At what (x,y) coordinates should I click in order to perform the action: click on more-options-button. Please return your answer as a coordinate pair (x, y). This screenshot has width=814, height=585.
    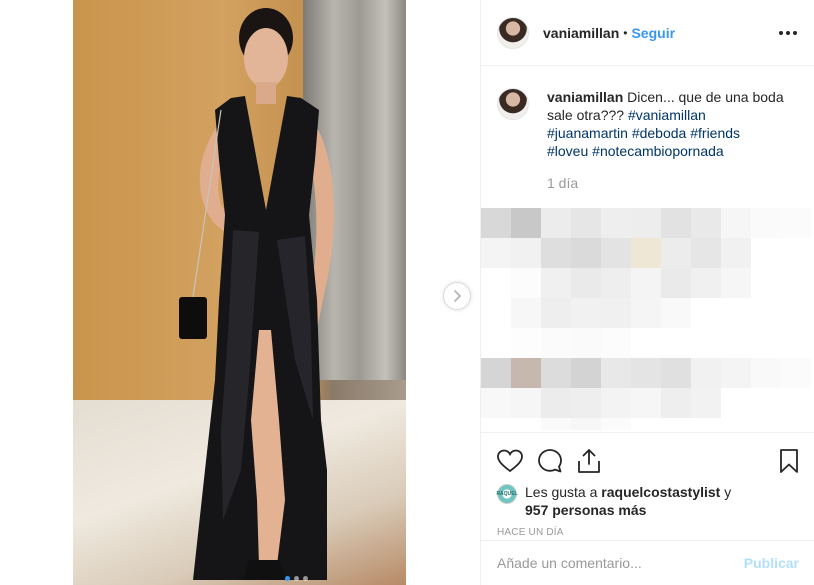
    Looking at the image, I should click on (788, 32).